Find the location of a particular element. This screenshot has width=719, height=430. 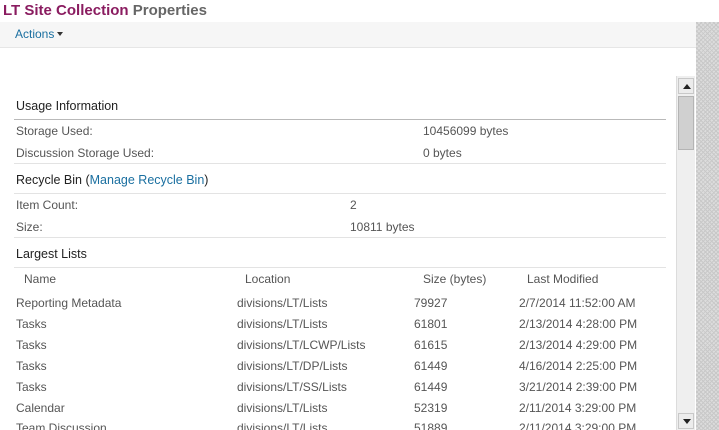

list-size: 61615 is located at coordinates (431, 345).